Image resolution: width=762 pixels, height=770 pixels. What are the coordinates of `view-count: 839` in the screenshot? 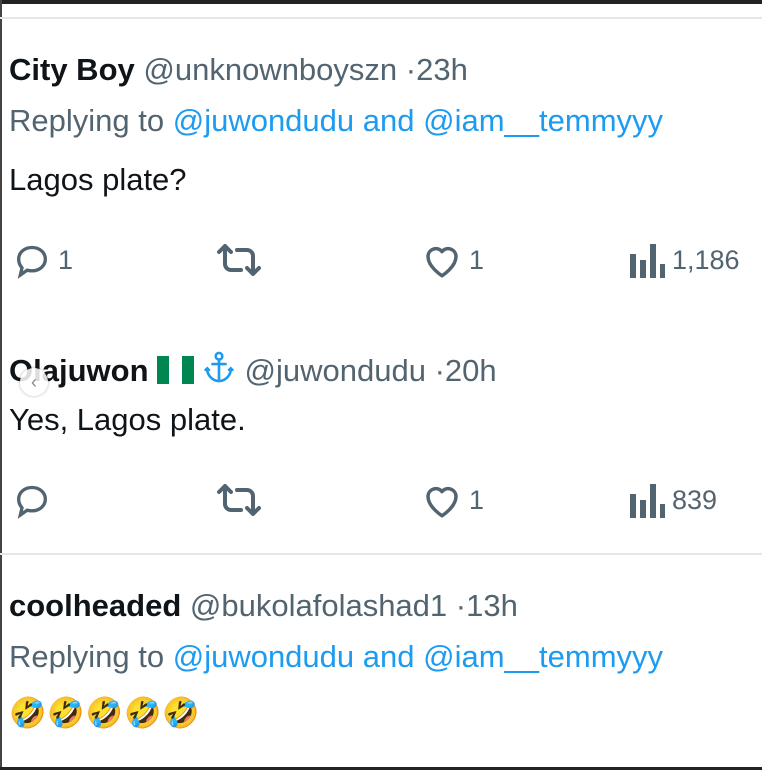 It's located at (695, 499).